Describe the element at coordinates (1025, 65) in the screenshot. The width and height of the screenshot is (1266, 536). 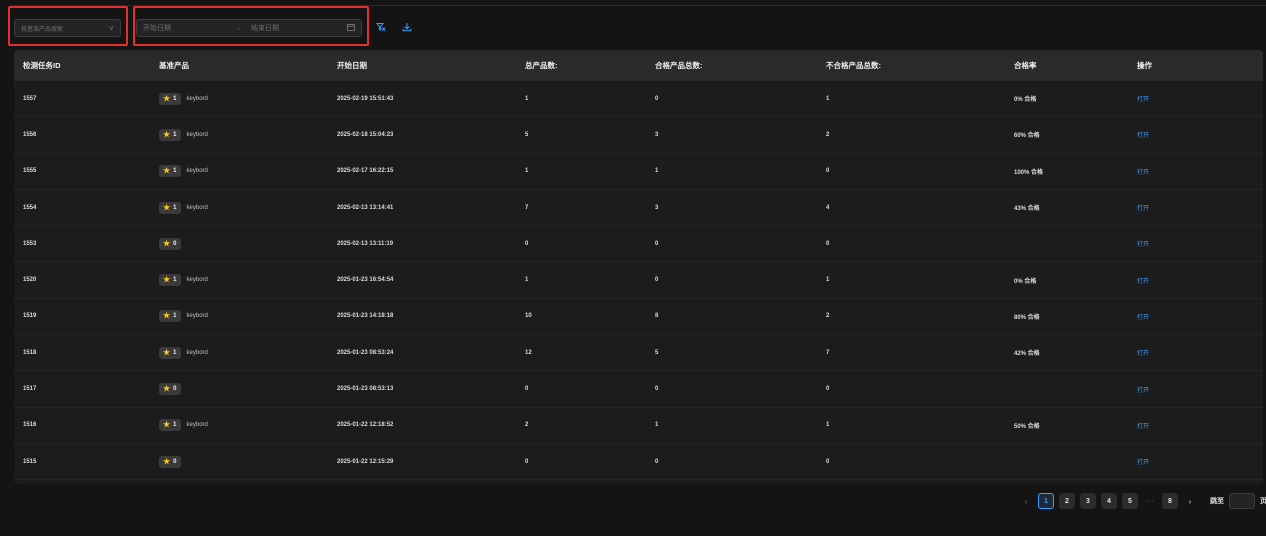
I see `header-pass-rate: 合格率` at that location.